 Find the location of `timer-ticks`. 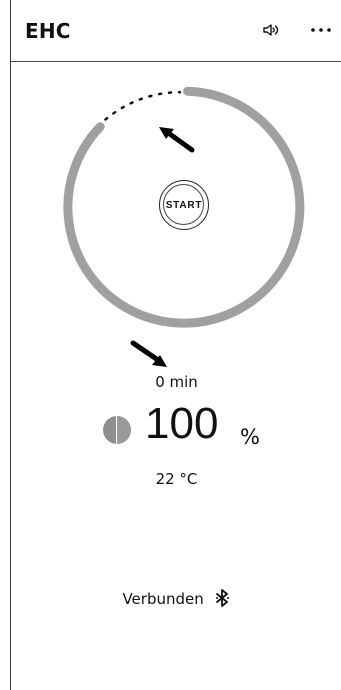

timer-ticks is located at coordinates (143, 105).